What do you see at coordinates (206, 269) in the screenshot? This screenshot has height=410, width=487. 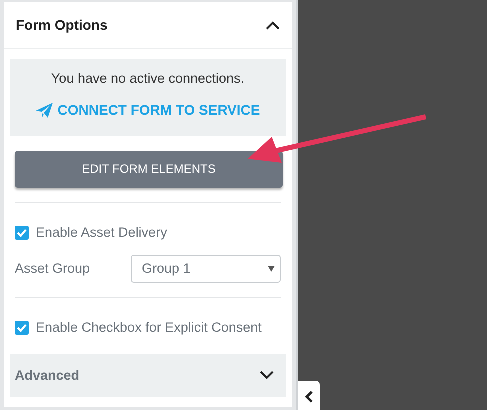 I see `asset-group-select: Group 1` at bounding box center [206, 269].